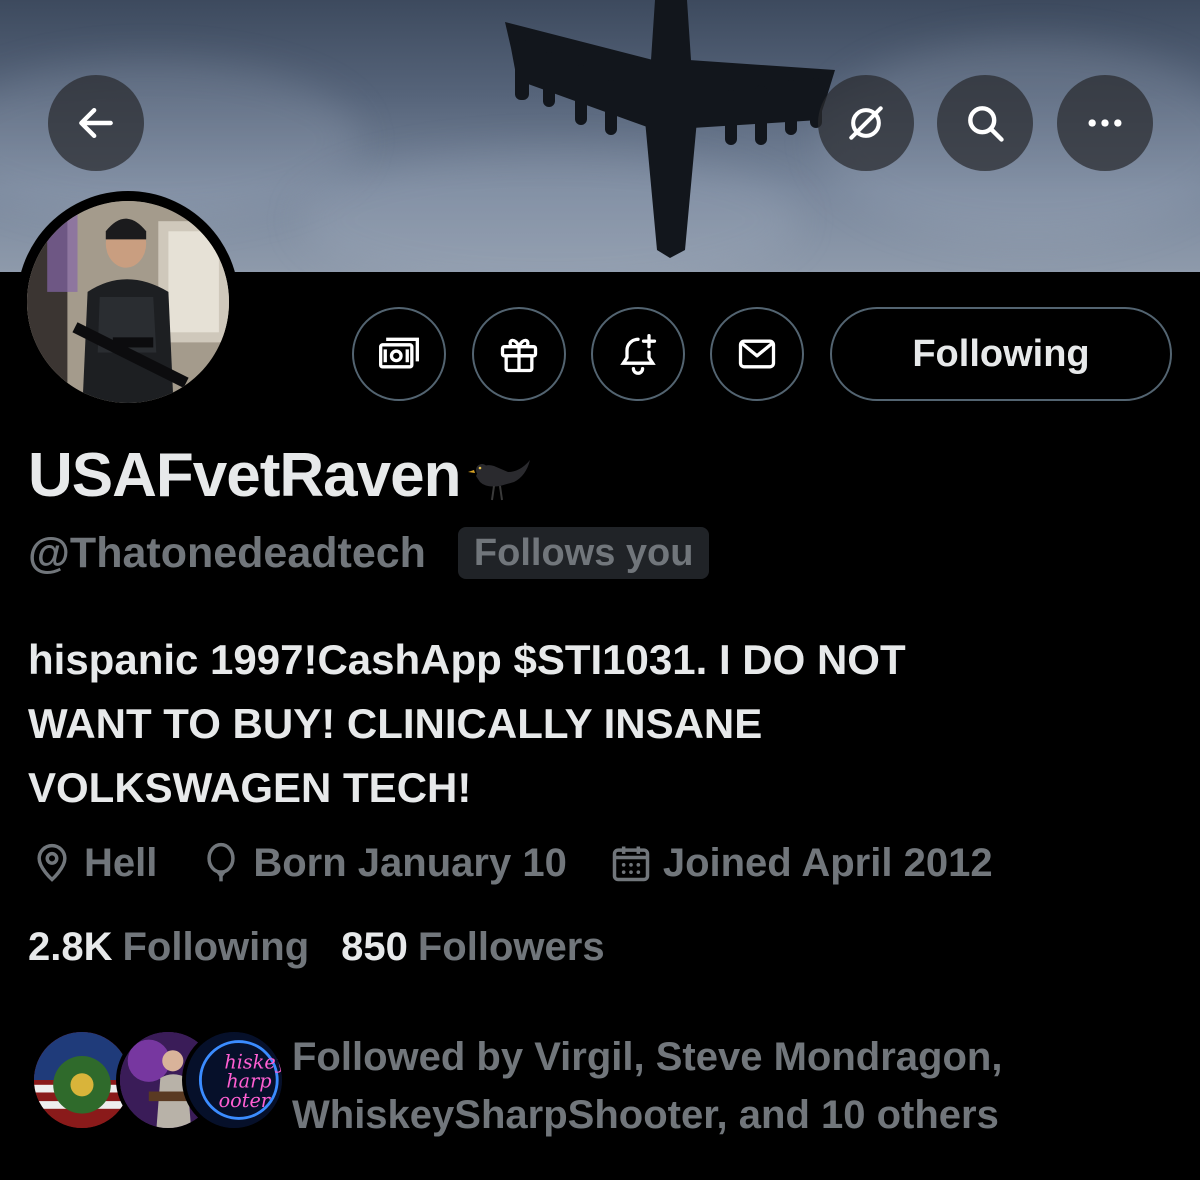 The width and height of the screenshot is (1200, 1180). I want to click on money-icon, so click(399, 353).